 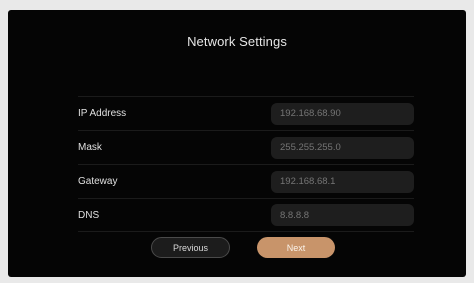 I want to click on ip-address-label: IP Address, so click(x=102, y=113).